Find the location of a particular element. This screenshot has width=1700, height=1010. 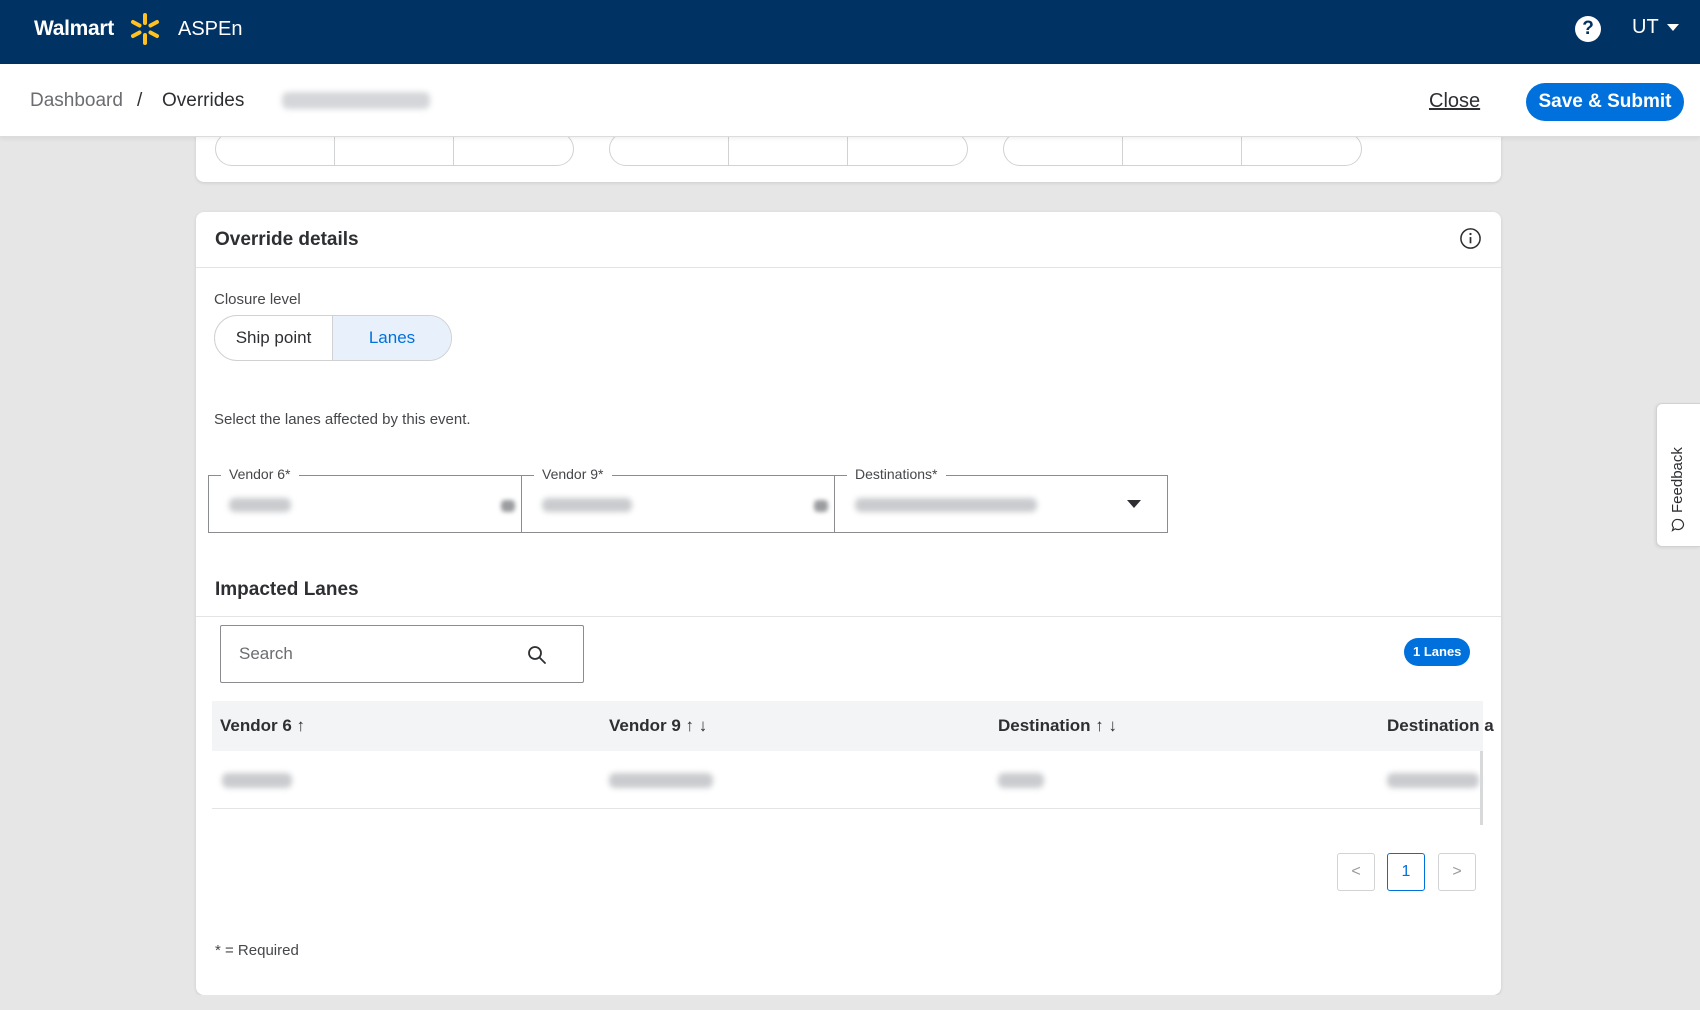

vendor-9-value is located at coordinates (587, 505).